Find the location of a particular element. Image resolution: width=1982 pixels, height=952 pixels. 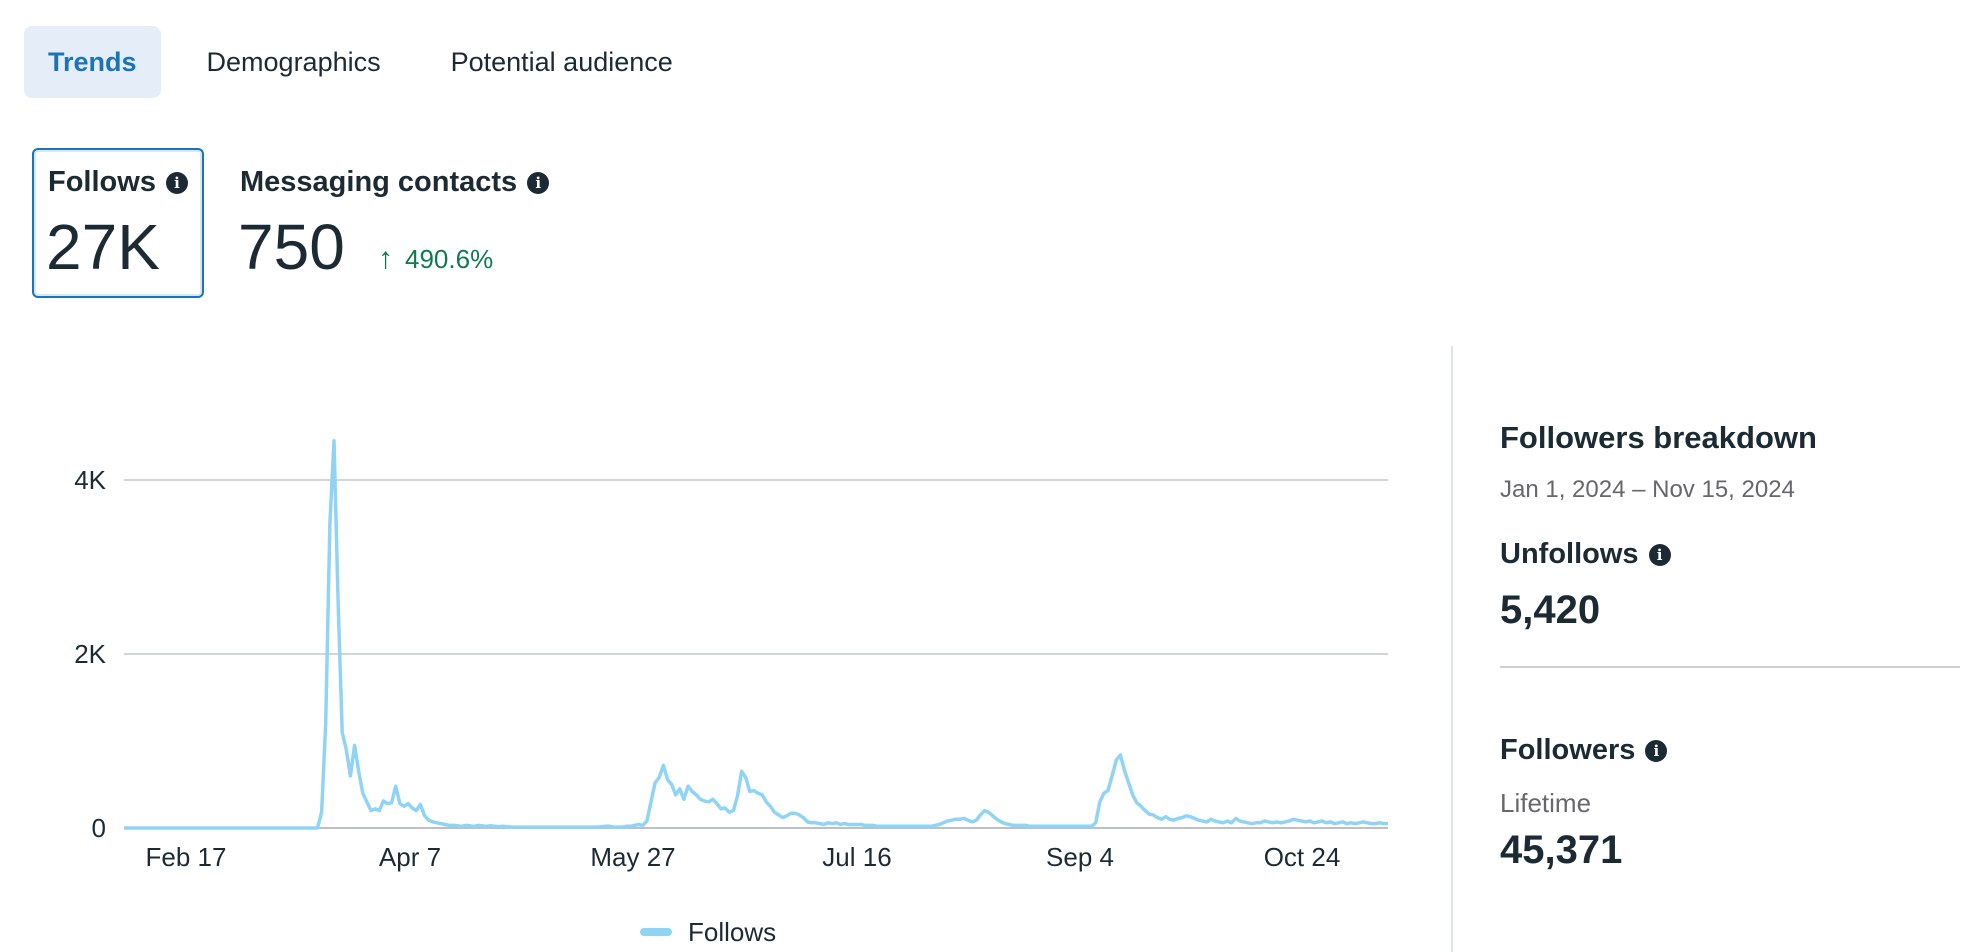

y-tick-label: 2K is located at coordinates (90, 654).